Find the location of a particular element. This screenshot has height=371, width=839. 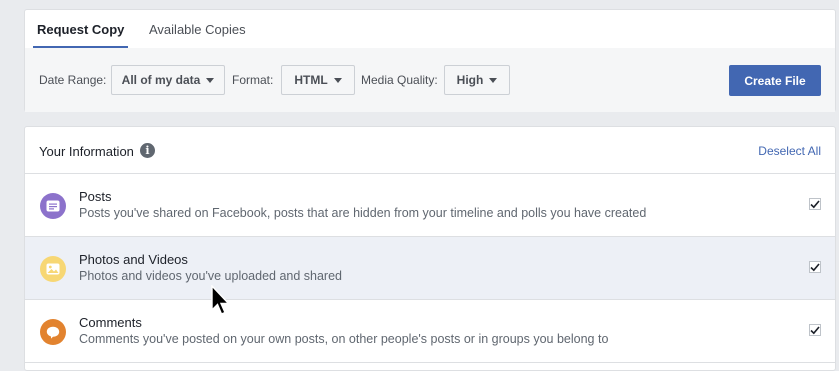

format-label: Format: is located at coordinates (253, 80).